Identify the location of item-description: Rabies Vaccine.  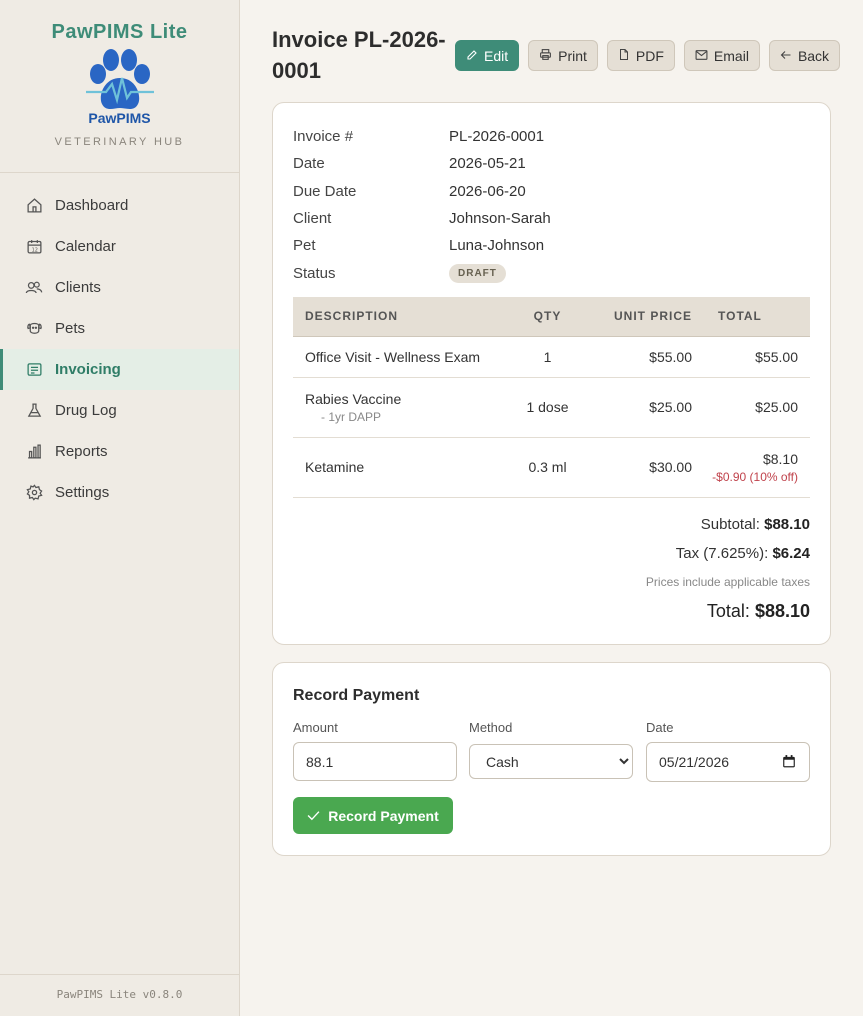
(353, 398).